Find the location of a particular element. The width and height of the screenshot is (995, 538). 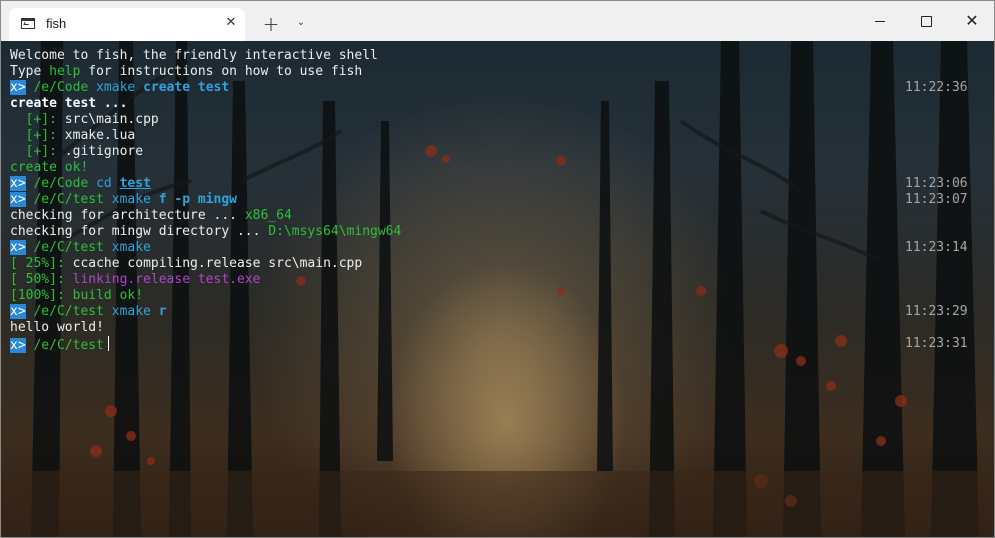

terminal-text: cd is located at coordinates (108, 183).